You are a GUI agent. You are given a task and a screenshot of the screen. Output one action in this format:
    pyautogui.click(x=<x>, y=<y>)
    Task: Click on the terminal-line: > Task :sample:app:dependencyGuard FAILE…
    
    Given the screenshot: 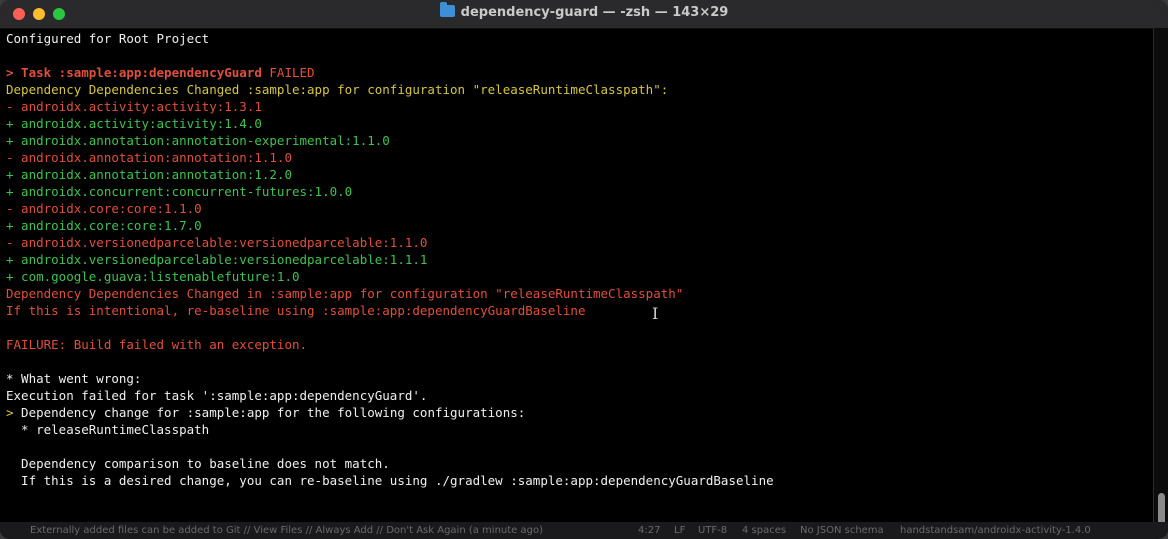 What is the action you would take?
    pyautogui.click(x=576, y=72)
    